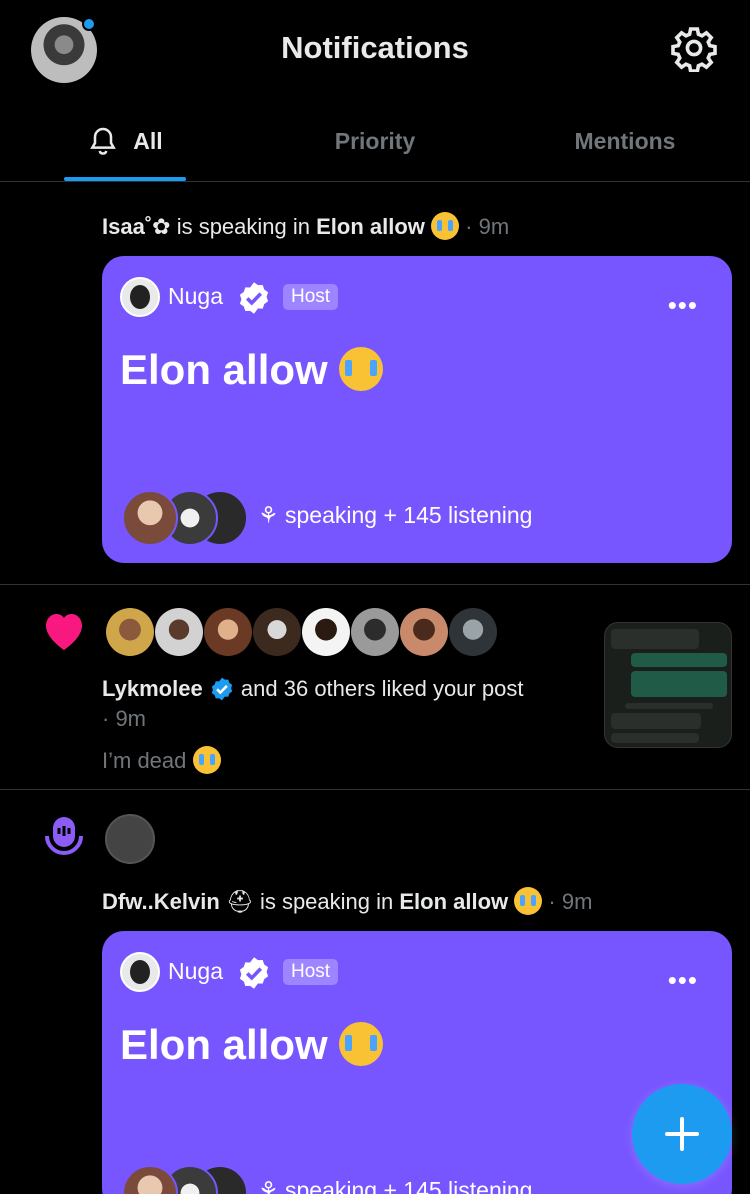 Image resolution: width=750 pixels, height=1194 pixels. What do you see at coordinates (125, 141) in the screenshot?
I see `tab-all: All` at bounding box center [125, 141].